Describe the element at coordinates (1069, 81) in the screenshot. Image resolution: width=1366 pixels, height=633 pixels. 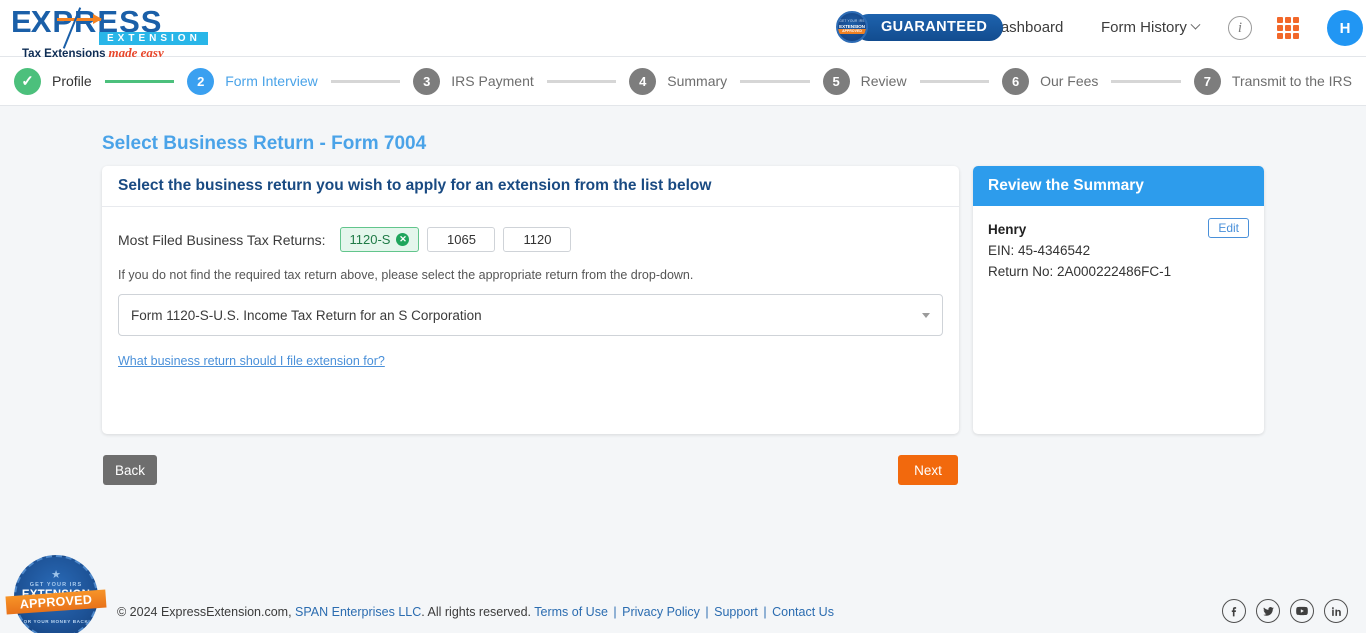
I see `step-label: Our Fees` at that location.